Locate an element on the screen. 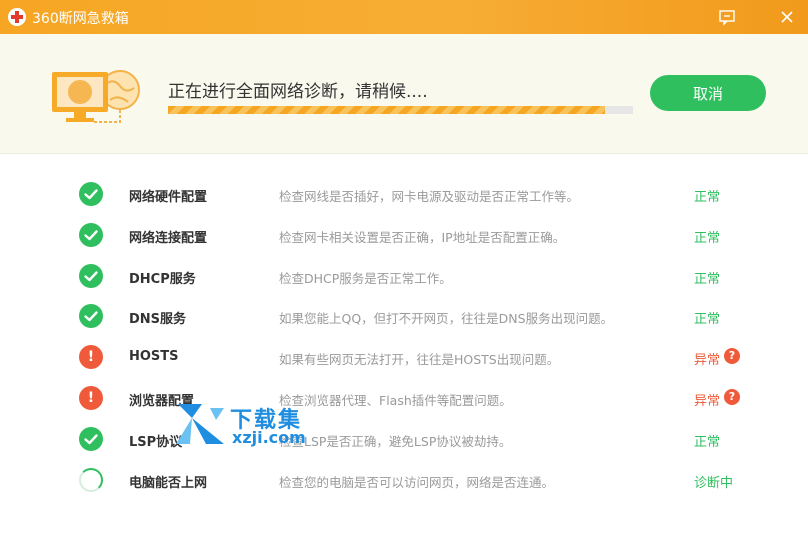 The width and height of the screenshot is (808, 535). check-row: LSP协议 检查LSP是否正确，避免LSP协议被劫持。 正常 is located at coordinates (404, 439).